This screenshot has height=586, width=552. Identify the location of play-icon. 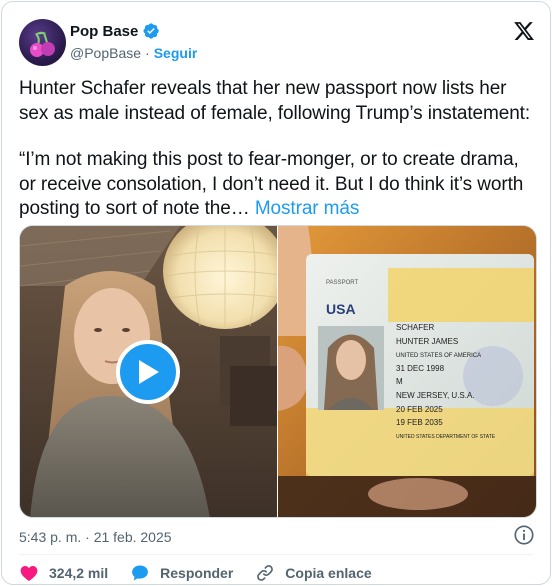
(149, 372).